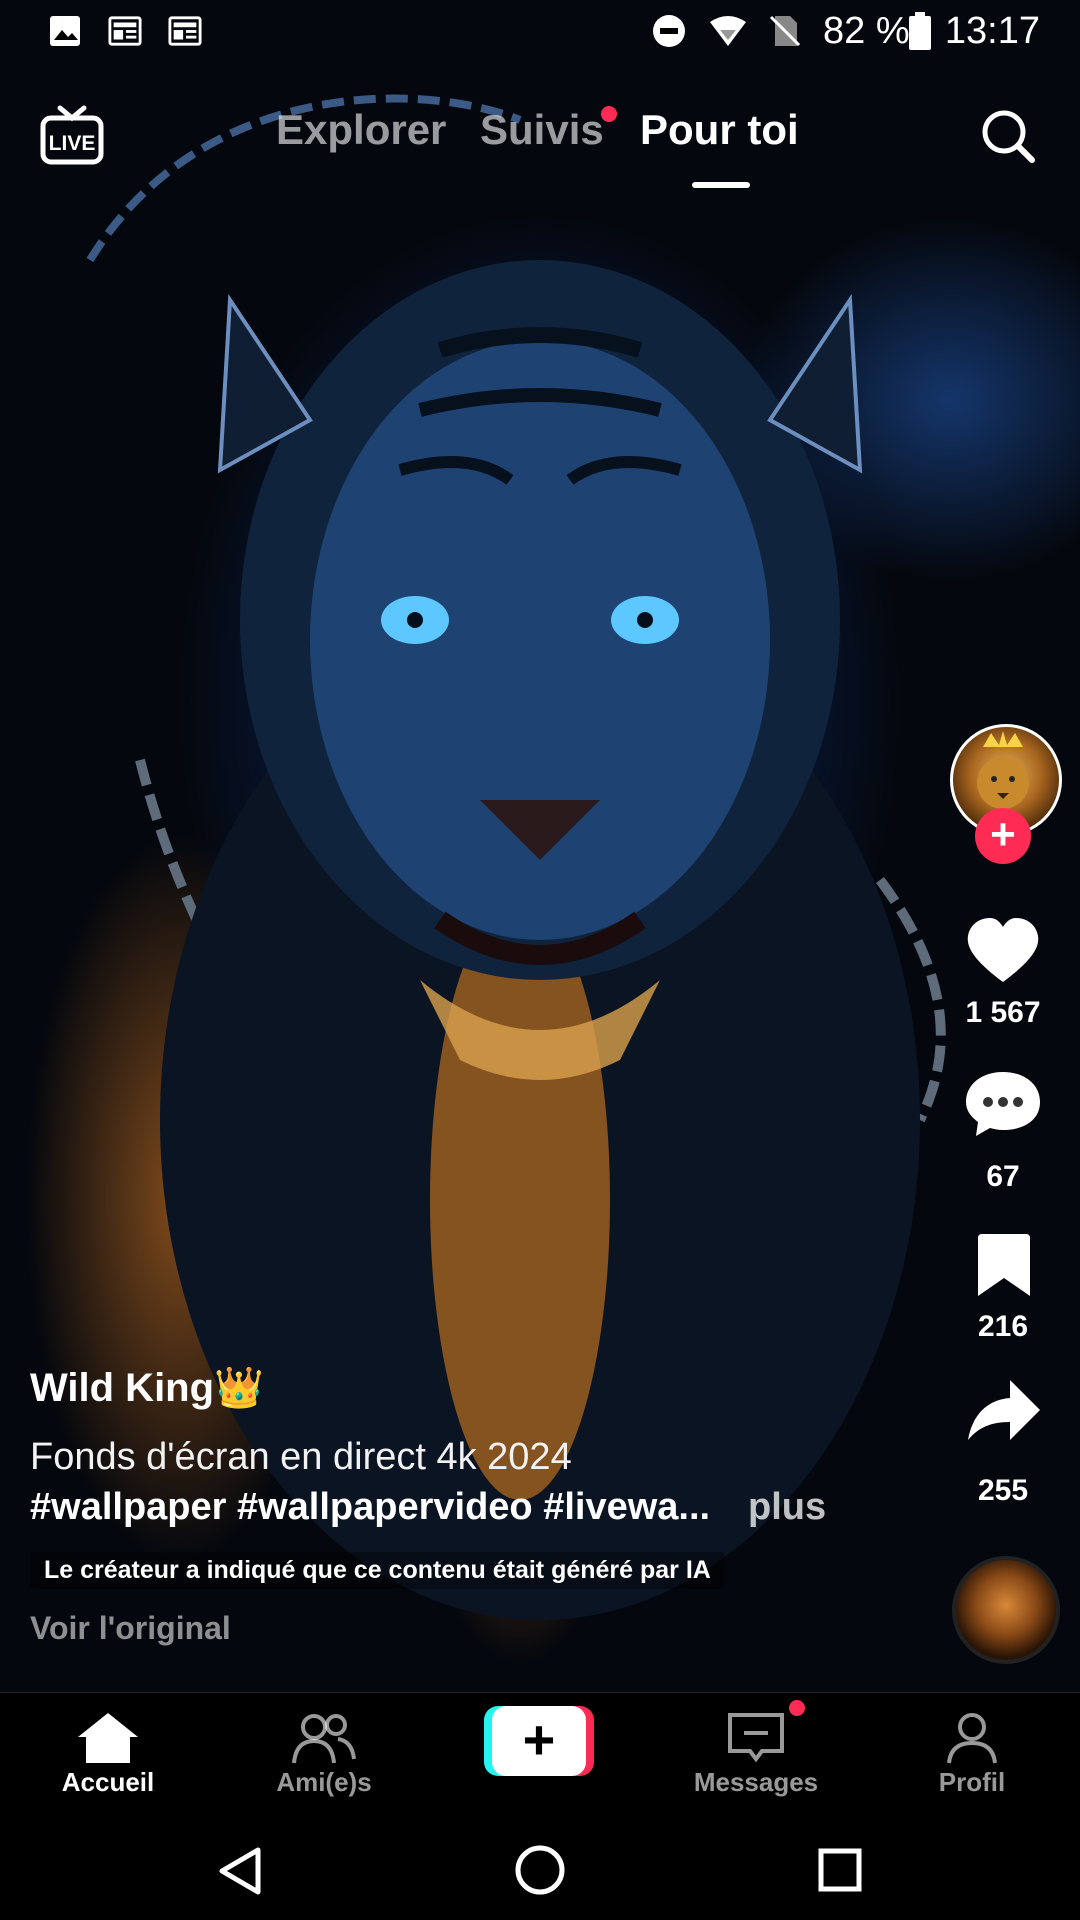  What do you see at coordinates (542, 130) in the screenshot?
I see `tab-suivis: Suivis` at bounding box center [542, 130].